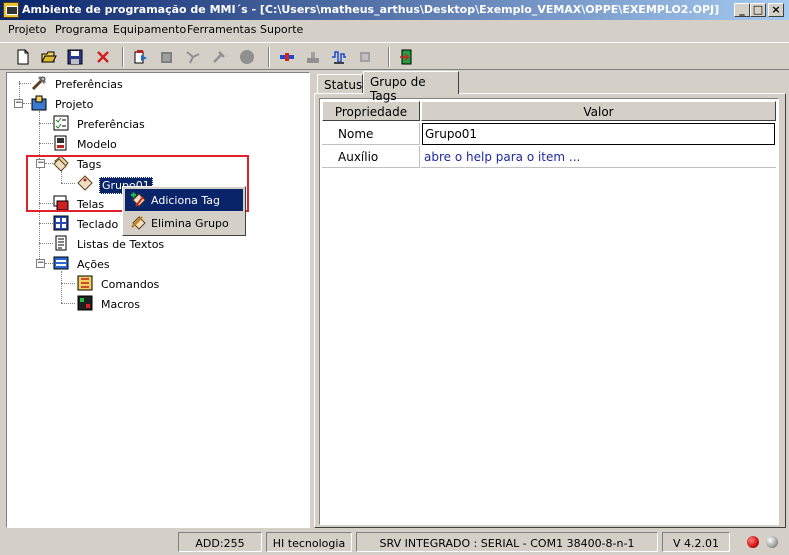 The height and width of the screenshot is (555, 789). I want to click on context-menu: Adiciona Tag Elimina Grupo, so click(184, 211).